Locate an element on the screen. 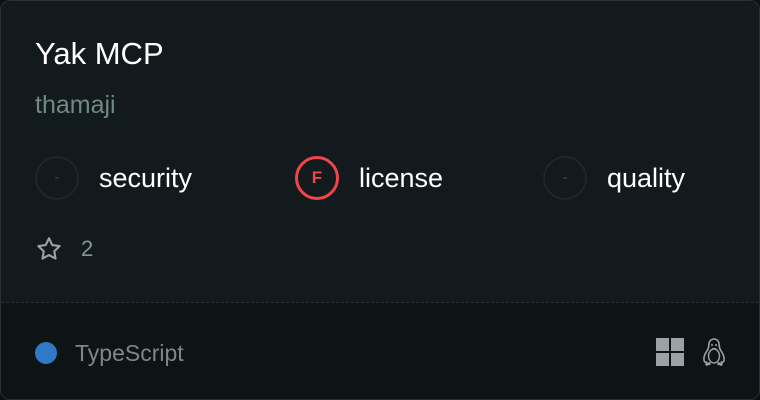 The height and width of the screenshot is (400, 760). security-grade-badge: - is located at coordinates (57, 178).